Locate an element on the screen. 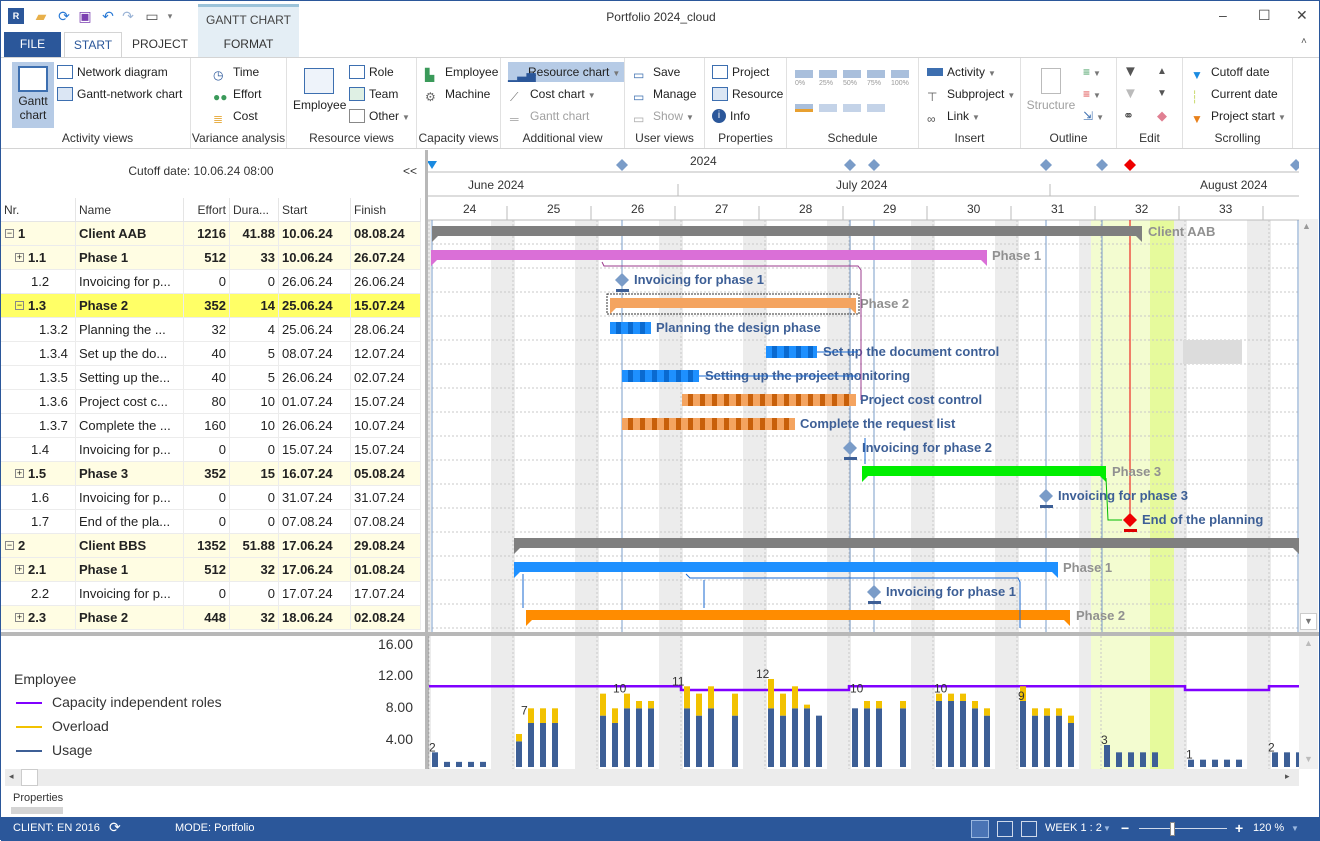  collapse-table-button: << is located at coordinates (410, 171).